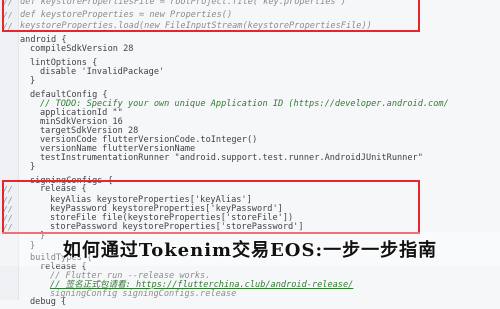 The image size is (500, 309). I want to click on code-line: compileSdkVersion 28, so click(250, 49).